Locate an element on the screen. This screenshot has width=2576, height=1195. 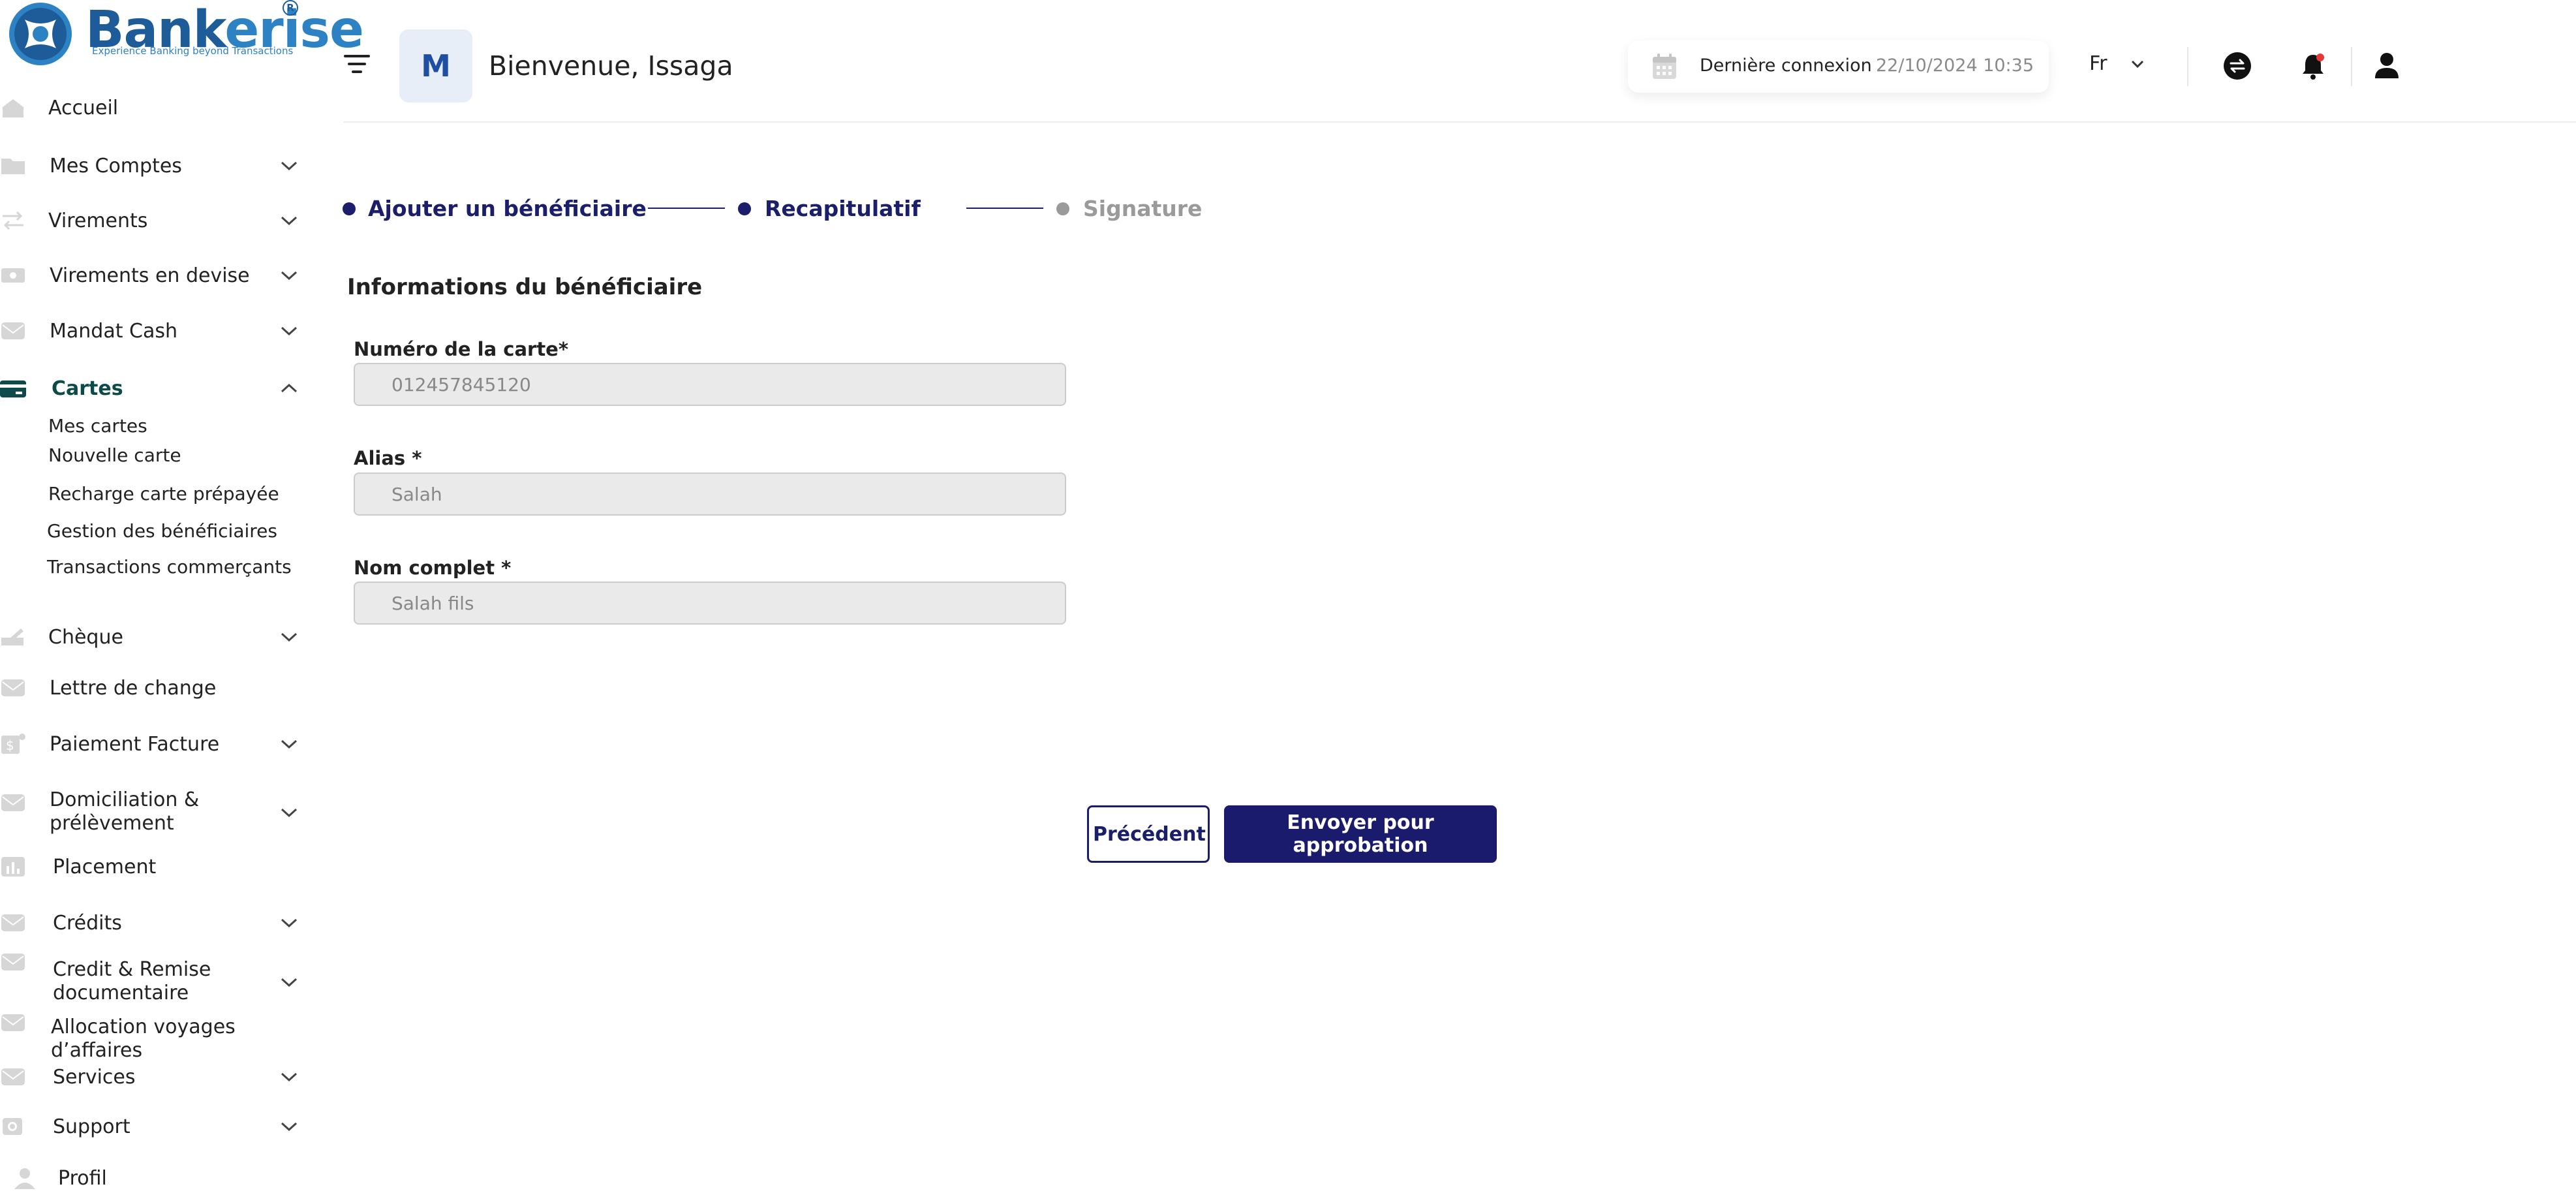
invoice-dollar-icon: $ is located at coordinates (13, 744).